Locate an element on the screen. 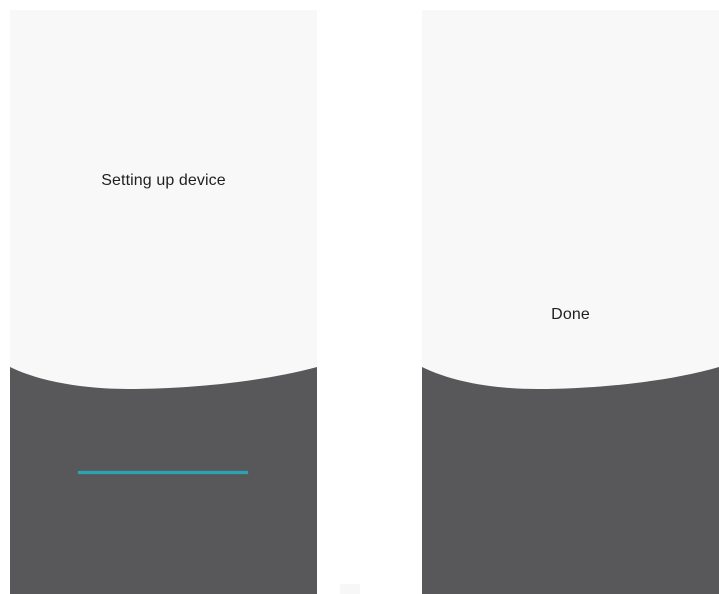 Image resolution: width=719 pixels, height=594 pixels. progress-fill is located at coordinates (163, 472).